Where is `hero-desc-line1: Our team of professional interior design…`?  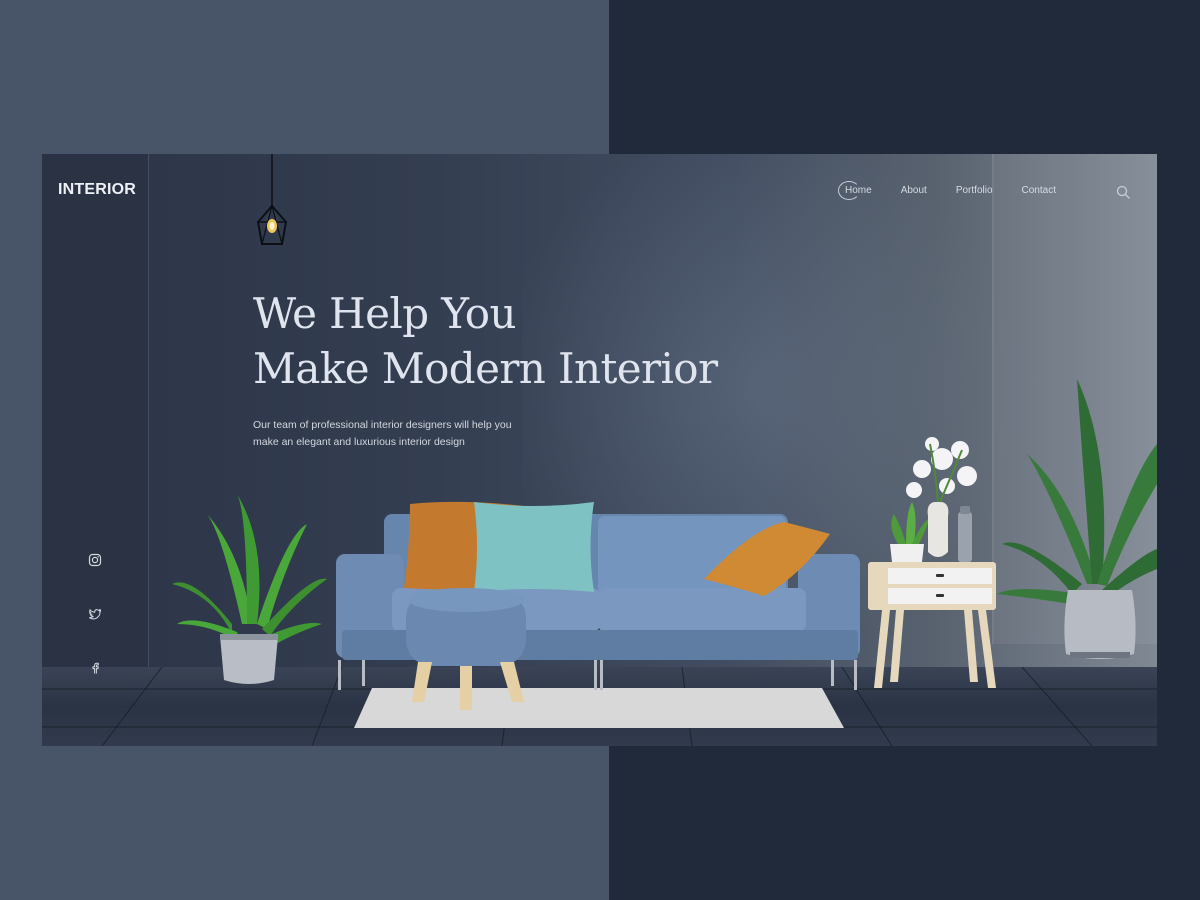
hero-desc-line1: Our team of professional interior design… is located at coordinates (382, 425).